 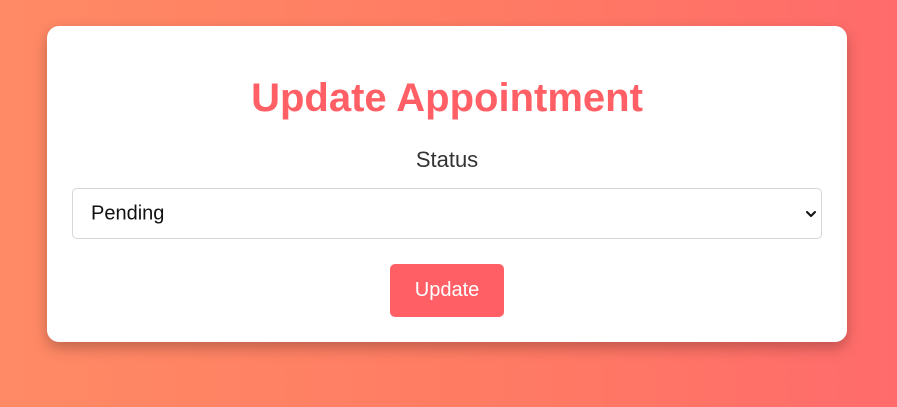 What do you see at coordinates (447, 159) in the screenshot?
I see `status-label: Status` at bounding box center [447, 159].